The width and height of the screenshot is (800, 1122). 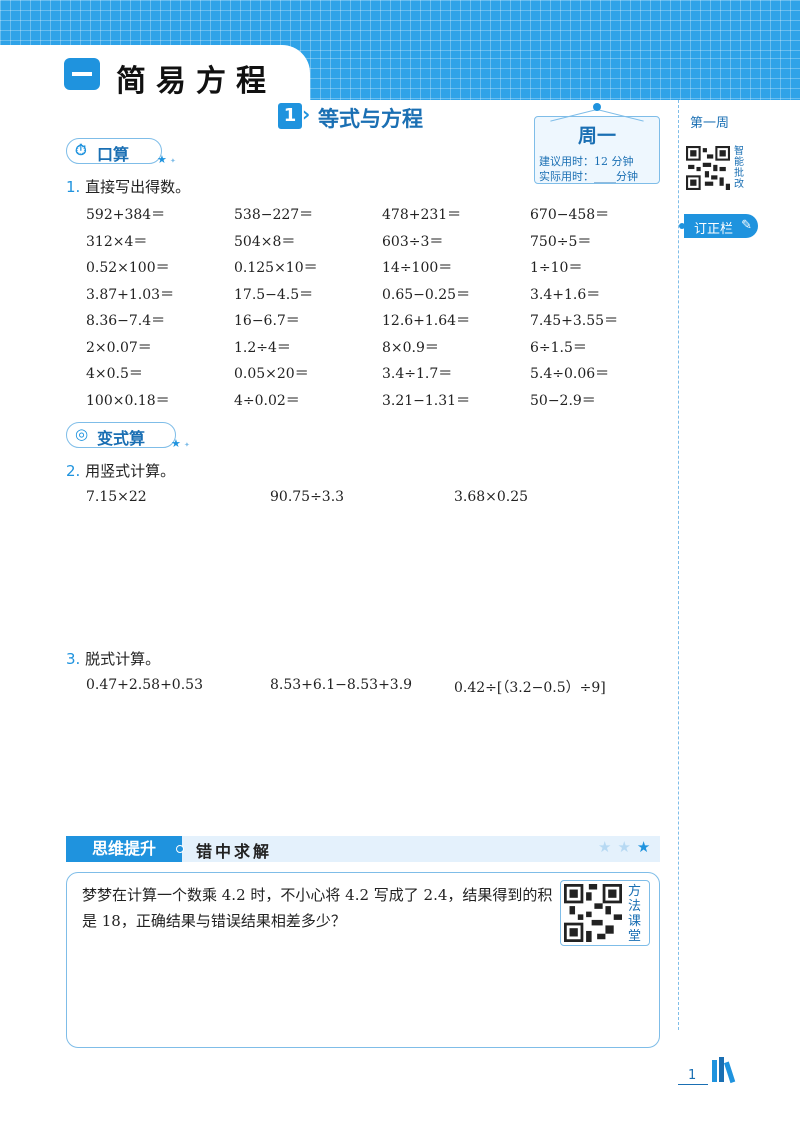 What do you see at coordinates (410, 347) in the screenshot?
I see `oral-problem: 8×0.9＝` at bounding box center [410, 347].